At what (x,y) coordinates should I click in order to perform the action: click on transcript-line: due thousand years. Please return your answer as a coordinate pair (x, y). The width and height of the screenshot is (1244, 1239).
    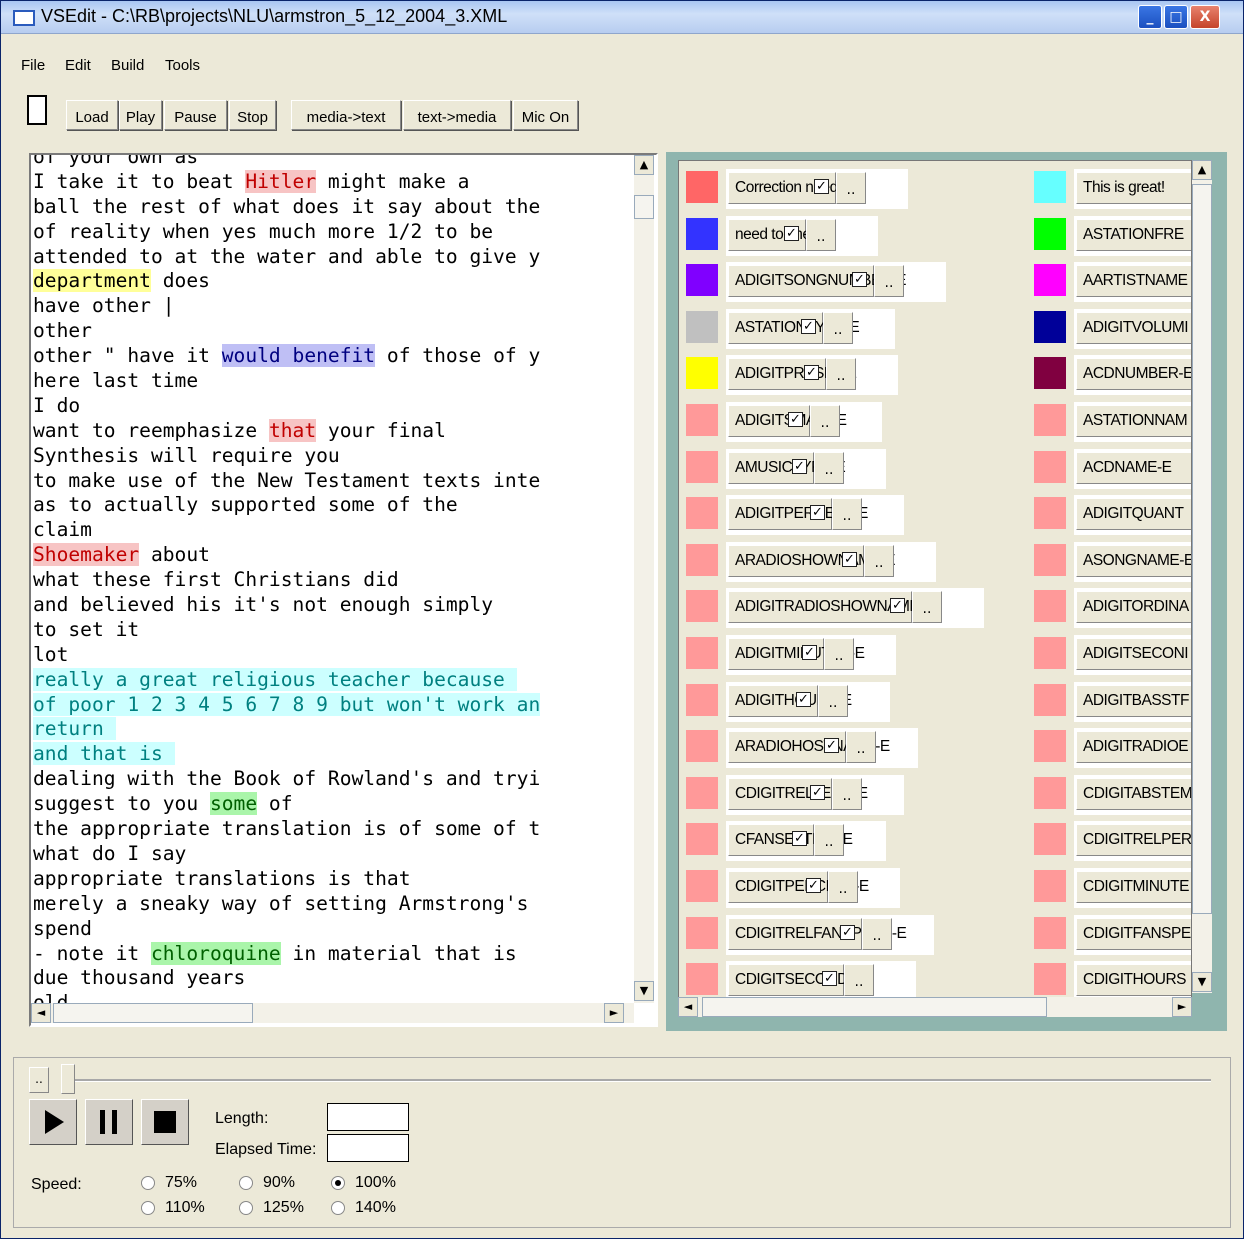
    Looking at the image, I should click on (332, 978).